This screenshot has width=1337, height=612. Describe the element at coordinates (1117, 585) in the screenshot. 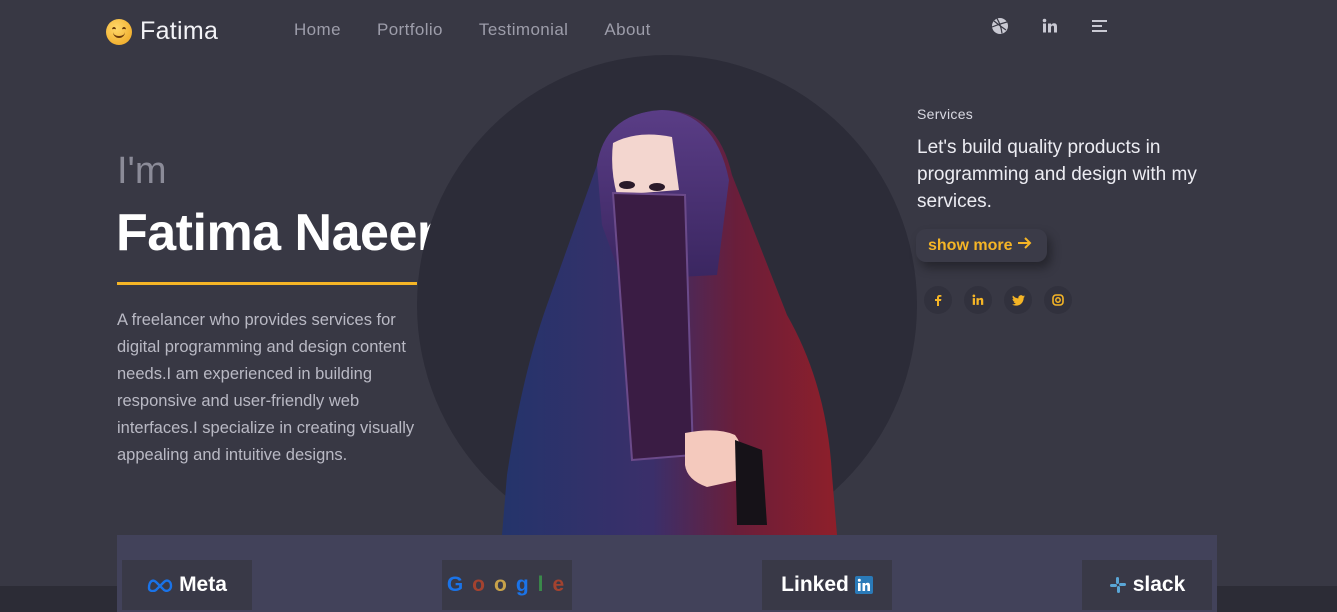

I see `slack-logo-icon` at that location.